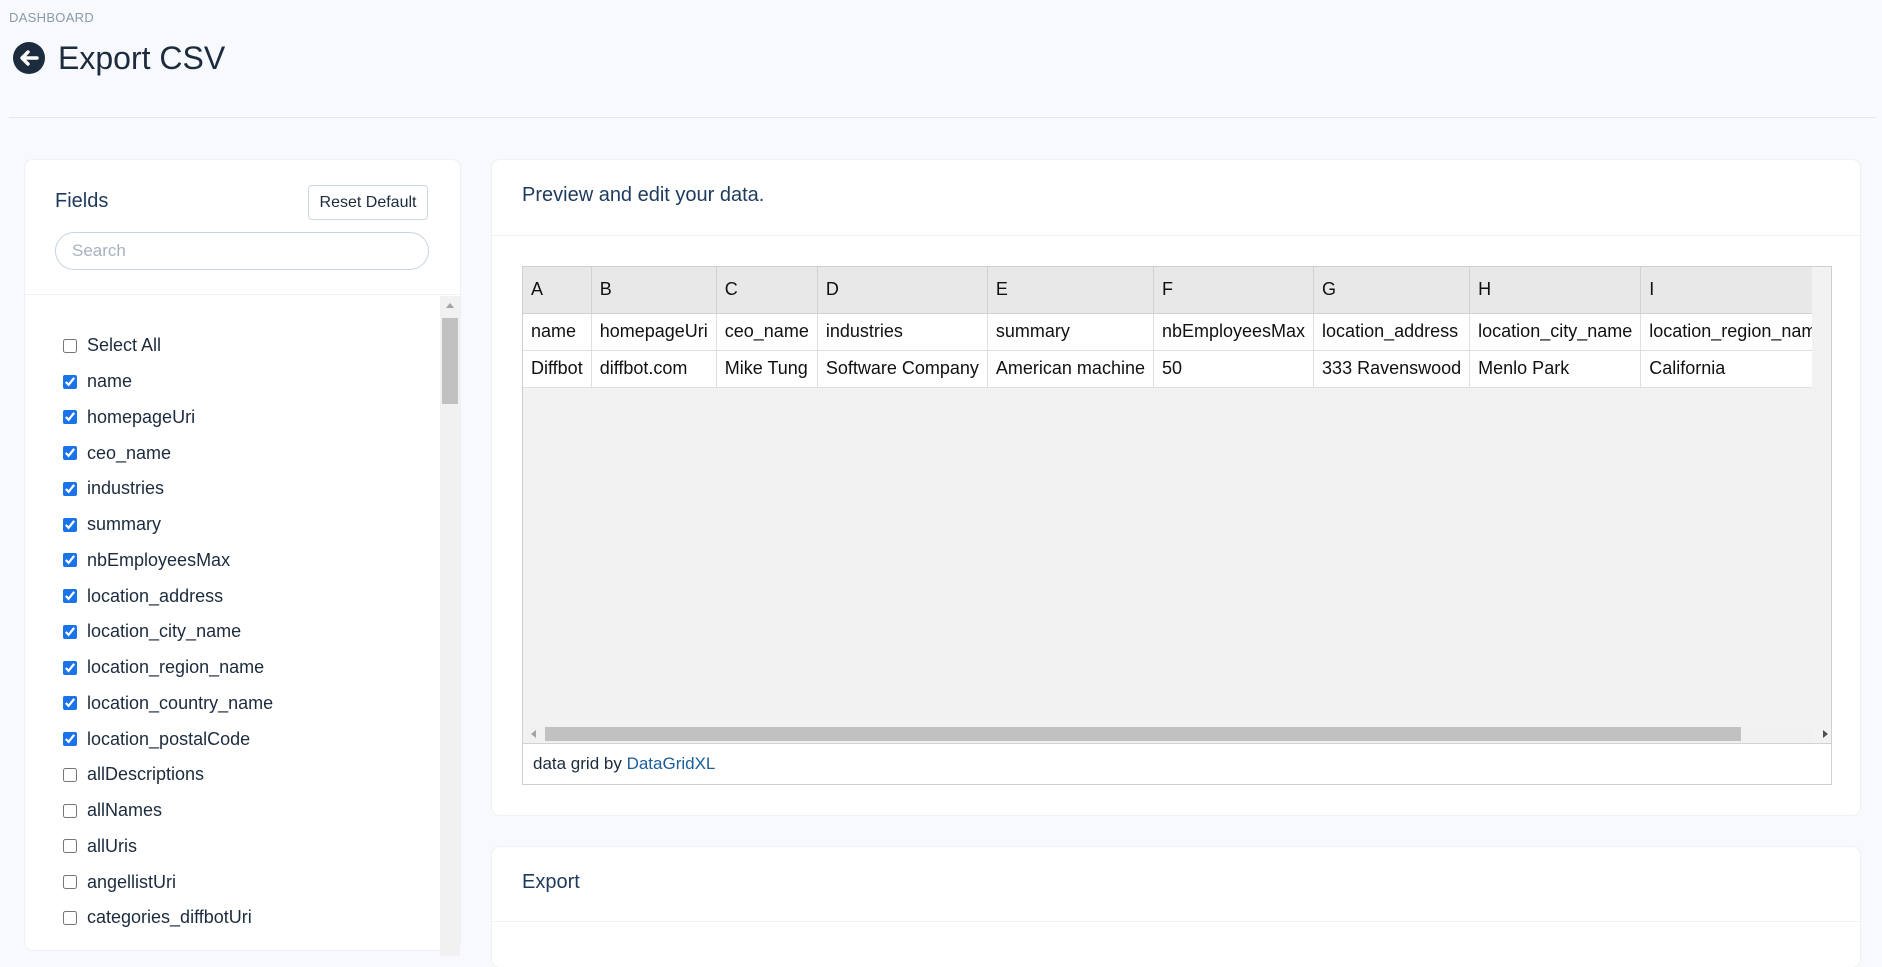  What do you see at coordinates (51, 17) in the screenshot?
I see `breadcrumb: DASHBOARD` at bounding box center [51, 17].